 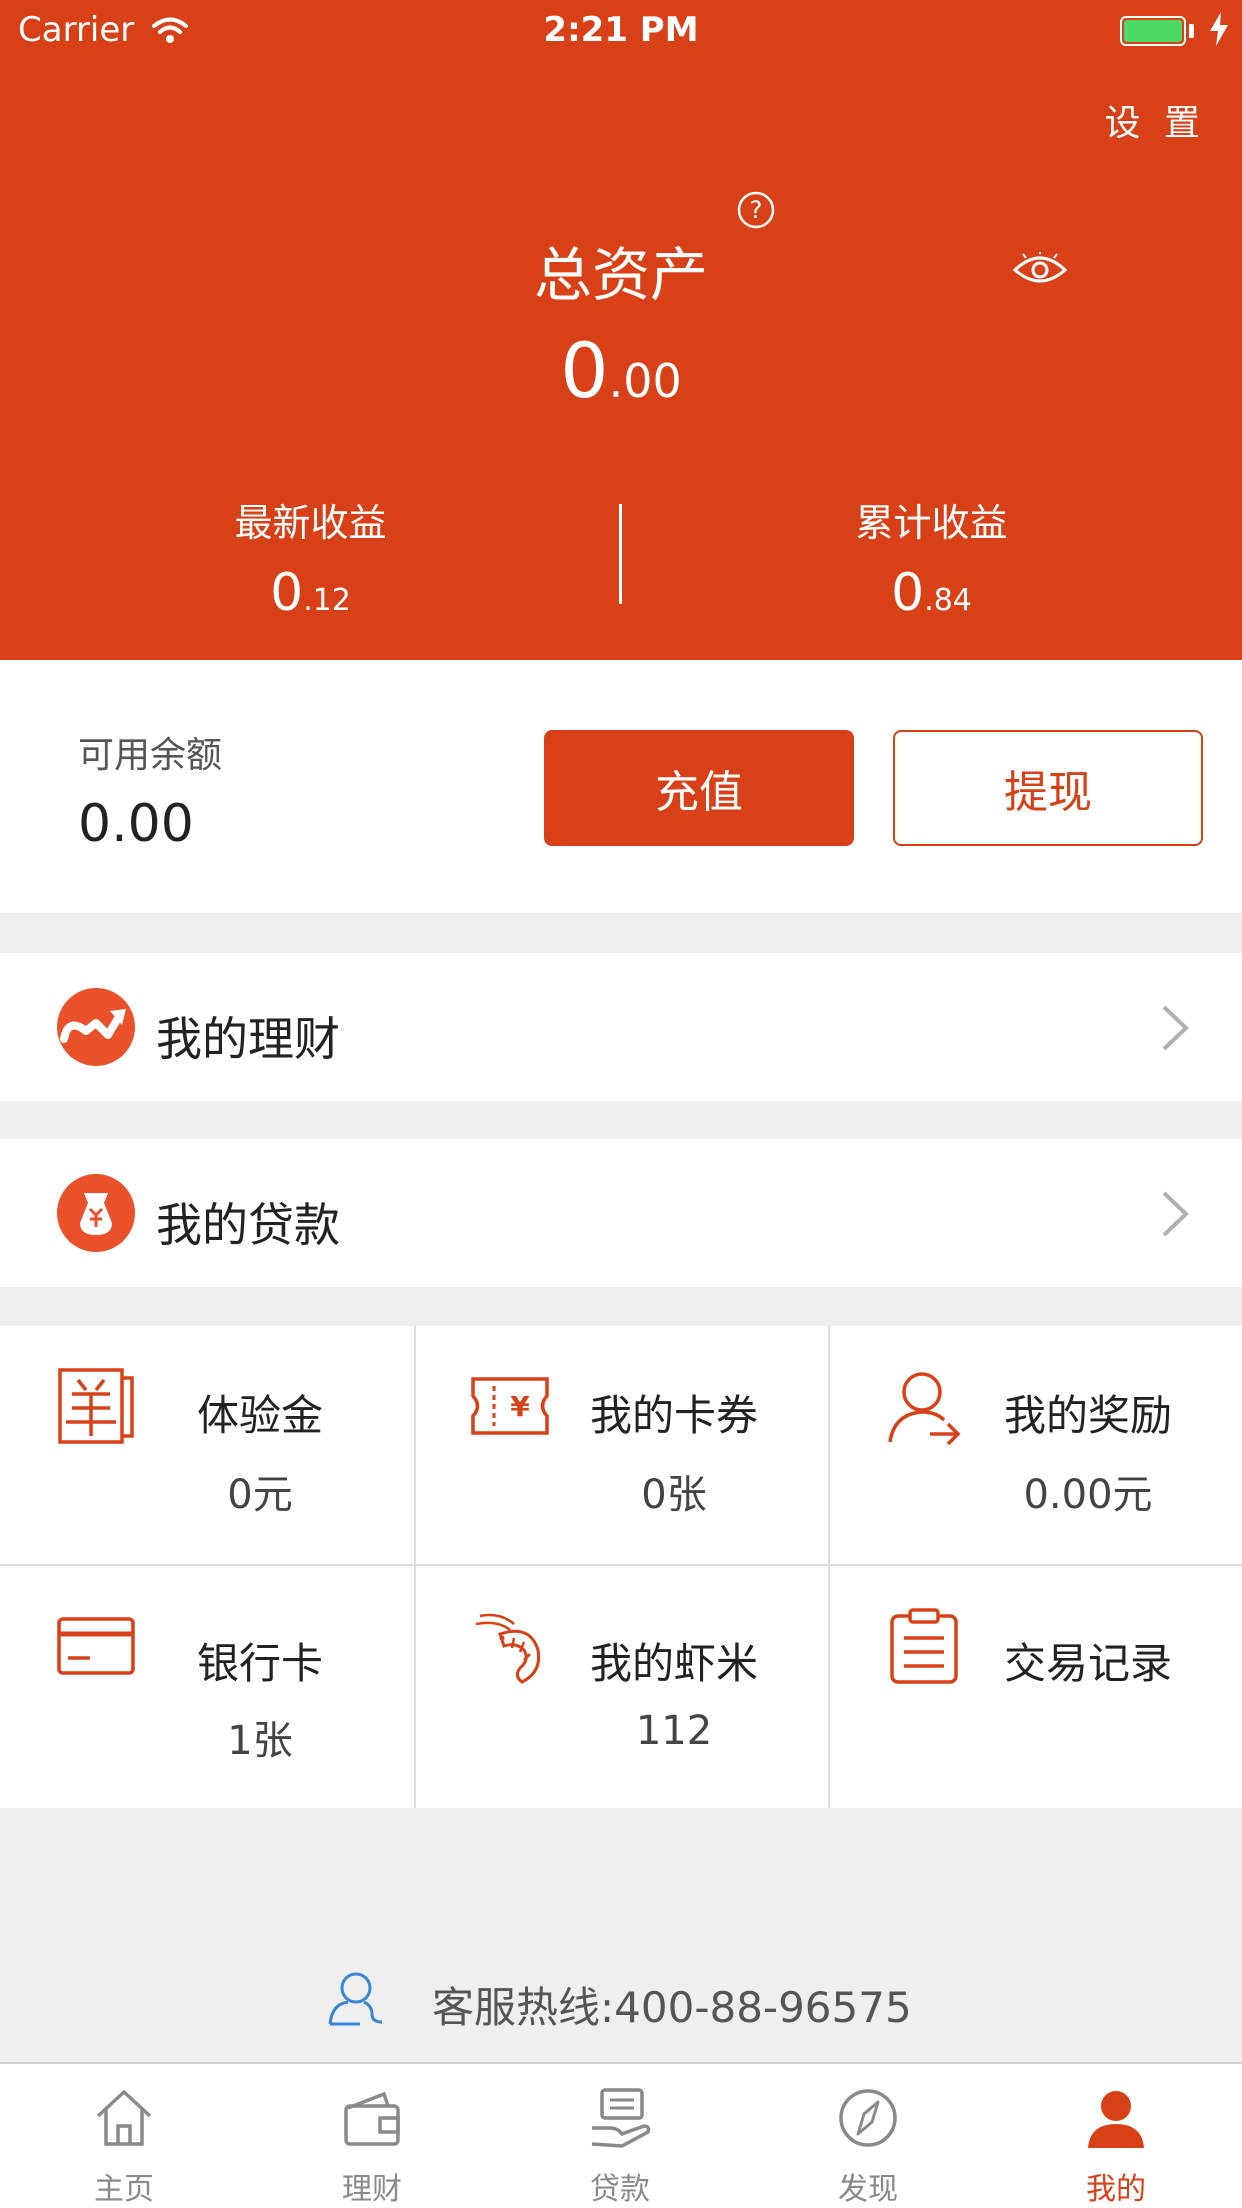 What do you see at coordinates (248, 1225) in the screenshot?
I see `my-loans-label: 我的贷款` at bounding box center [248, 1225].